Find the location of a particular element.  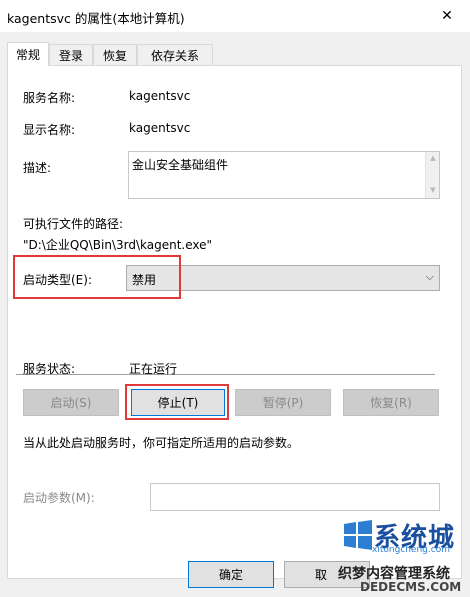

exe-path-label: 可执行文件的路径: is located at coordinates (73, 224).